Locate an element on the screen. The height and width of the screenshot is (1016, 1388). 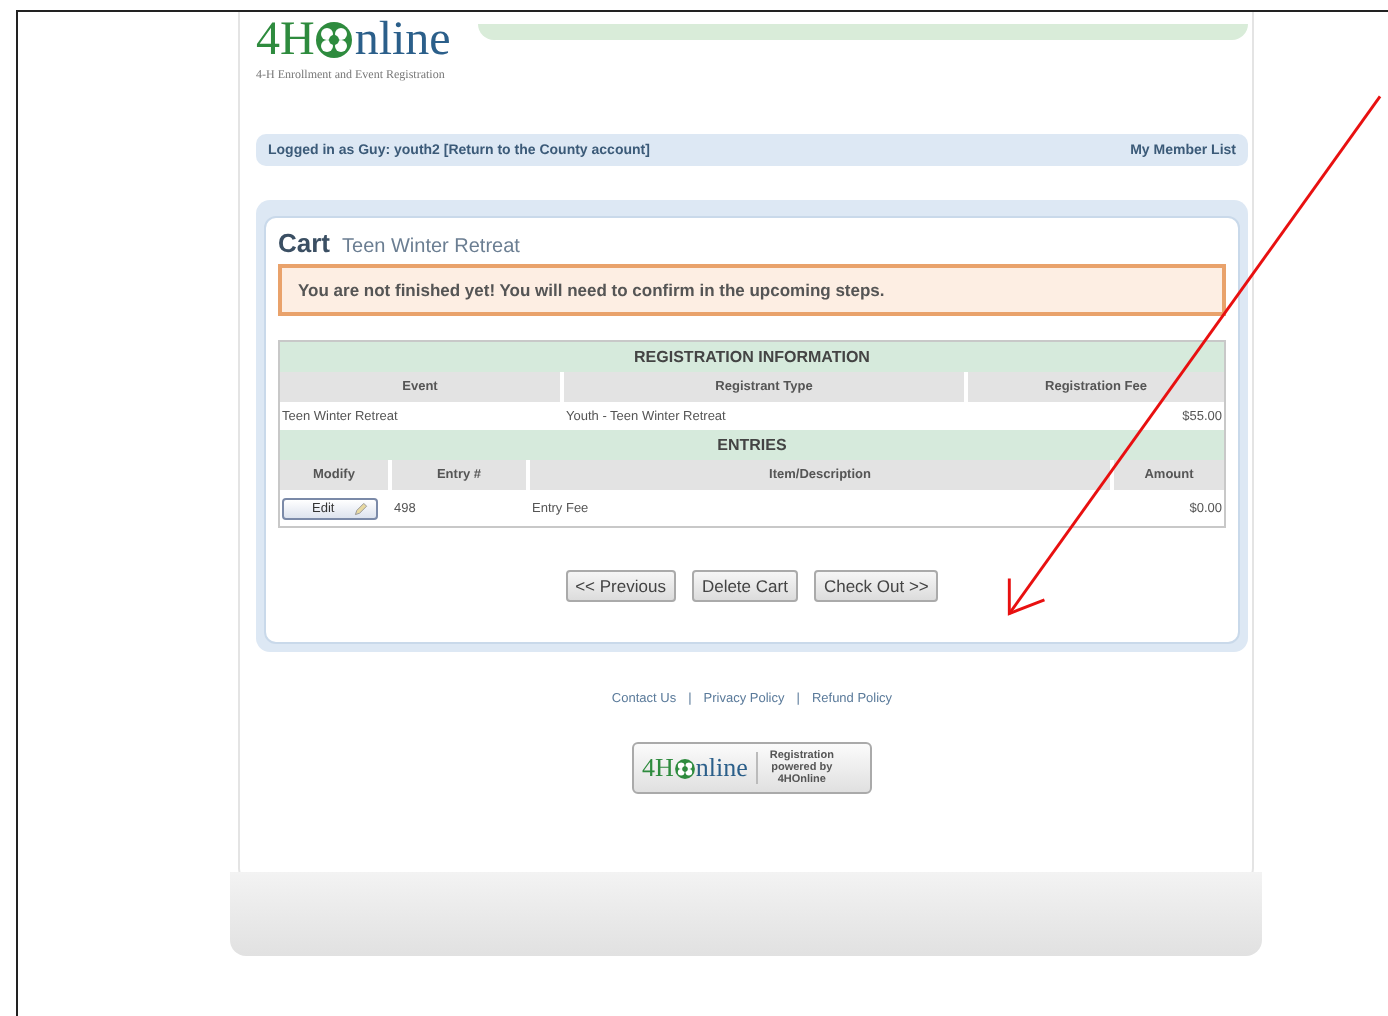
section-heading: REGISTRATION INFORMATION is located at coordinates (752, 357).